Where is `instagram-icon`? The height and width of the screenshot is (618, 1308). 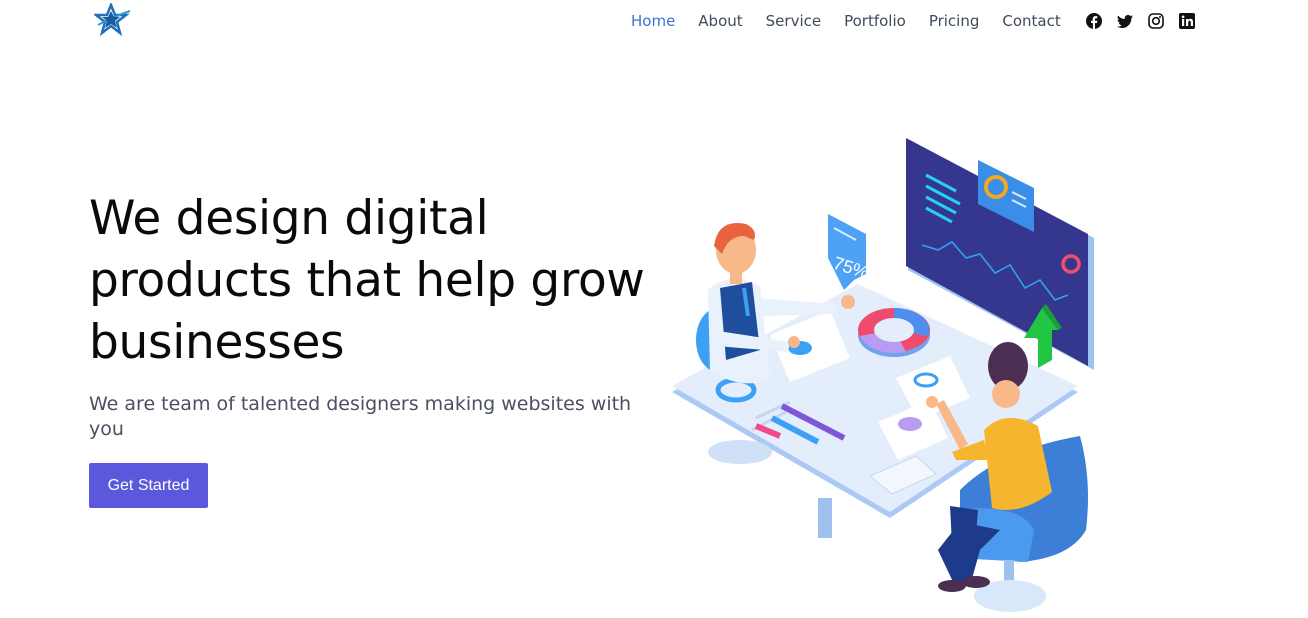 instagram-icon is located at coordinates (1156, 21).